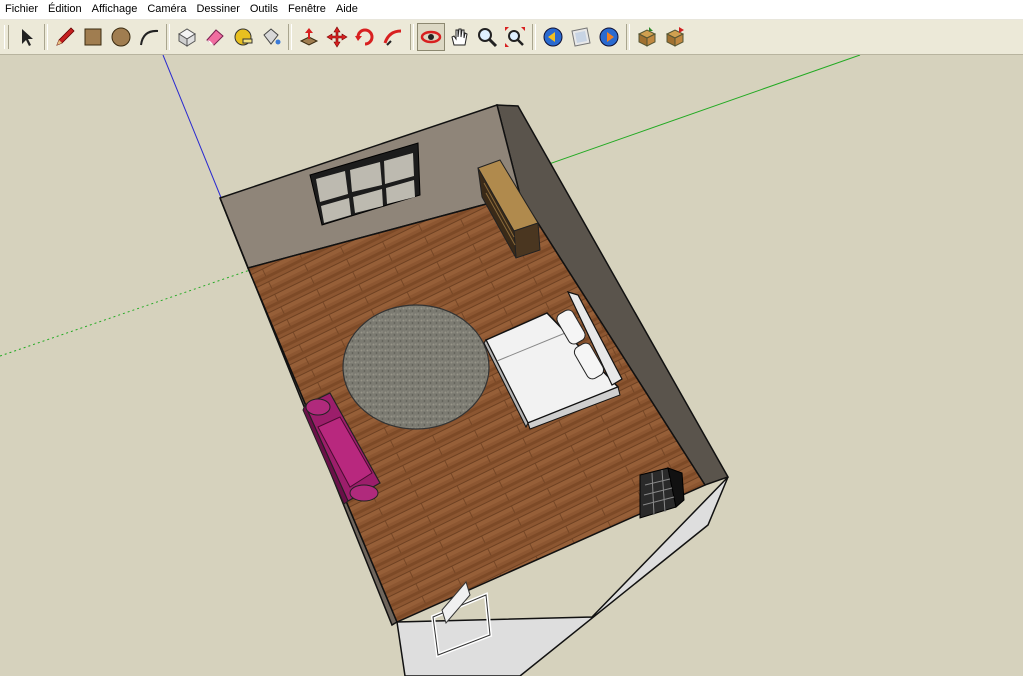 This screenshot has height=676, width=1023. I want to click on follow-me-icon, so click(392, 37).